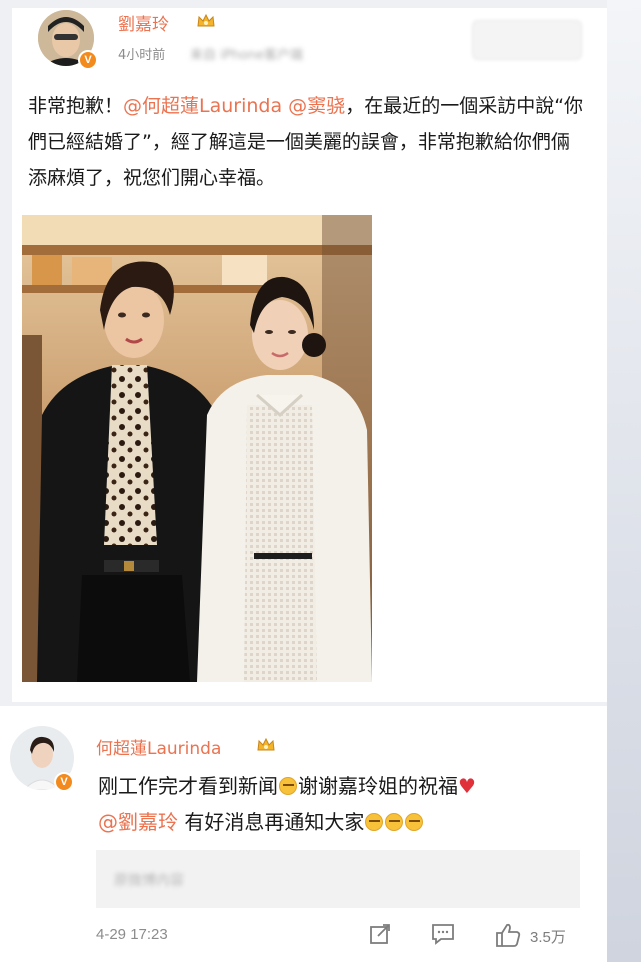 This screenshot has width=641, height=962. Describe the element at coordinates (316, 106) in the screenshot. I see `mention-link: @窦骁` at that location.